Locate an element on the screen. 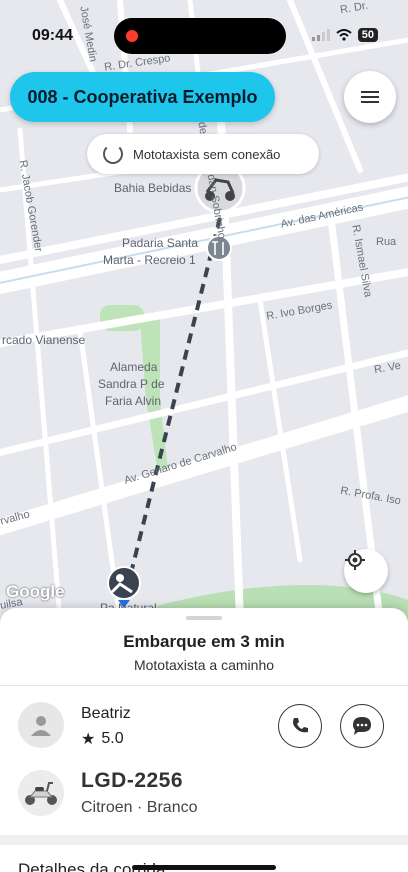 The height and width of the screenshot is (872, 408). cooperative-button: 008 - Cooperativa Exemplo is located at coordinates (142, 97).